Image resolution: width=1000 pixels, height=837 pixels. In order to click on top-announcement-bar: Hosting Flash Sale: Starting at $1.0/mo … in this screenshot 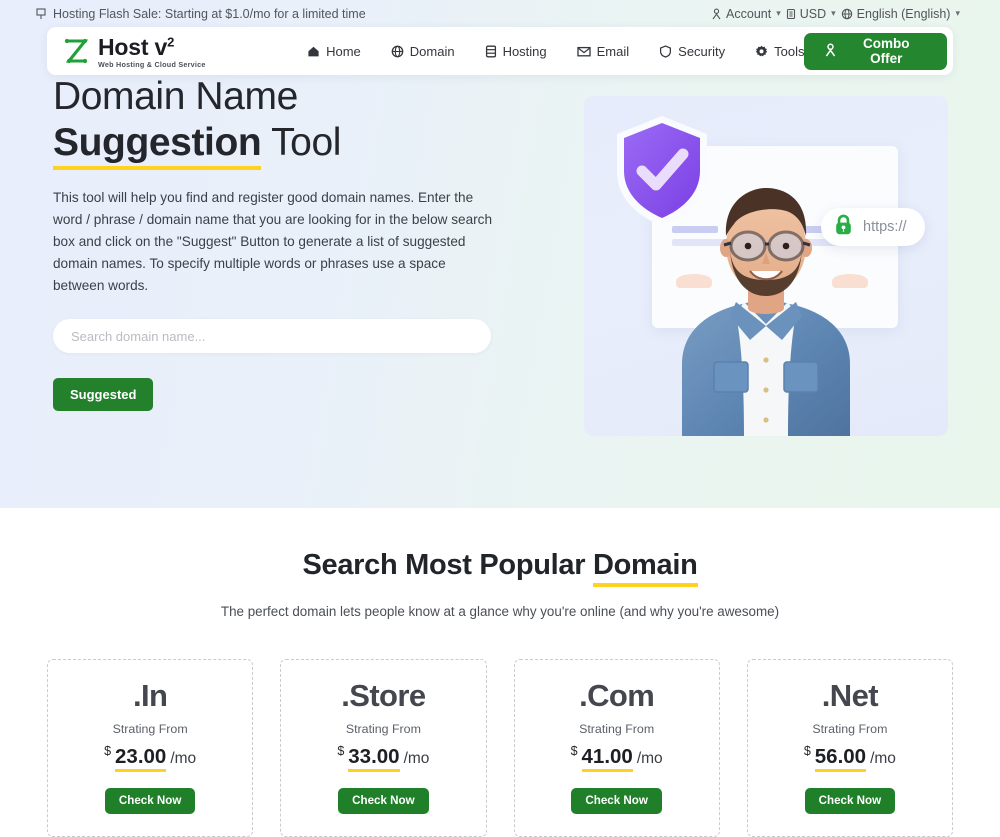, I will do `click(500, 13)`.